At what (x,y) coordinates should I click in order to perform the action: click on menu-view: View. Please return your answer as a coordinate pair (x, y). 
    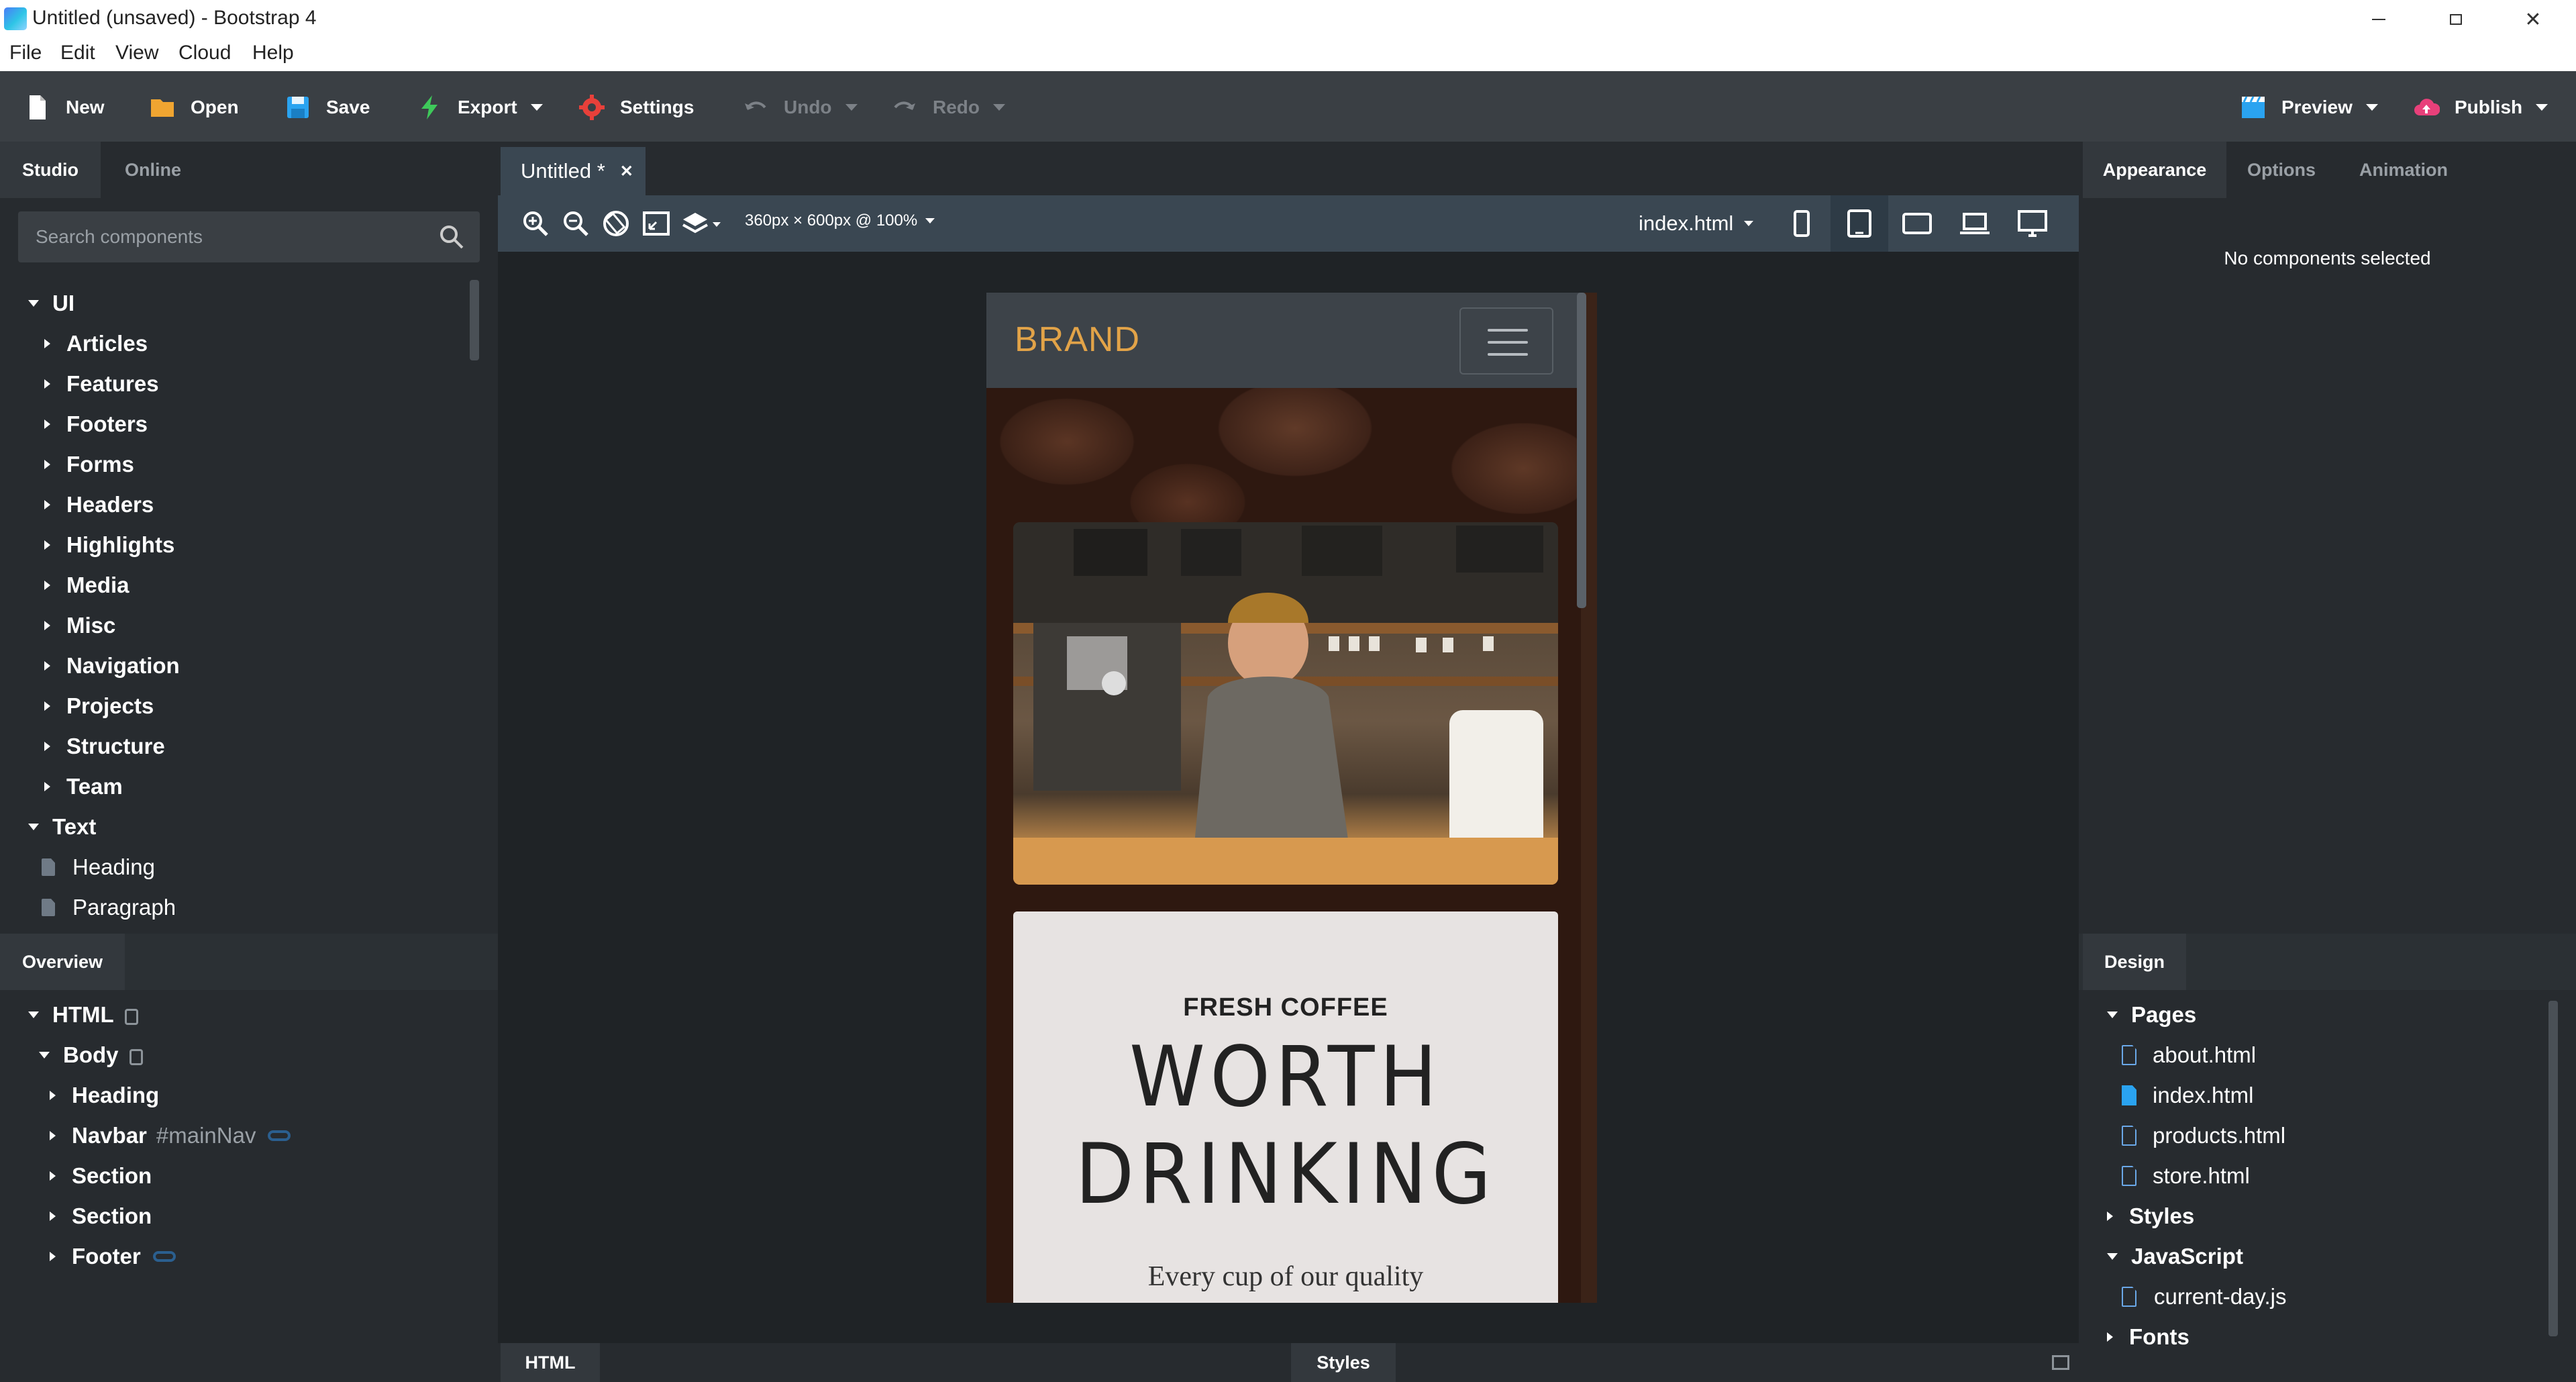
    Looking at the image, I should click on (136, 53).